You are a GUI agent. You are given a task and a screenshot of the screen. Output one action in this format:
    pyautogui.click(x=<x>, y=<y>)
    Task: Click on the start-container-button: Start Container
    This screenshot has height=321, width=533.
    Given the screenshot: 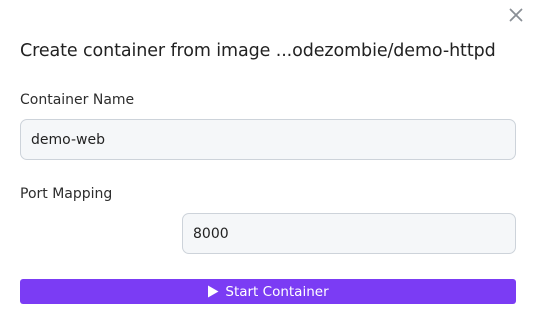 What is the action you would take?
    pyautogui.click(x=268, y=291)
    